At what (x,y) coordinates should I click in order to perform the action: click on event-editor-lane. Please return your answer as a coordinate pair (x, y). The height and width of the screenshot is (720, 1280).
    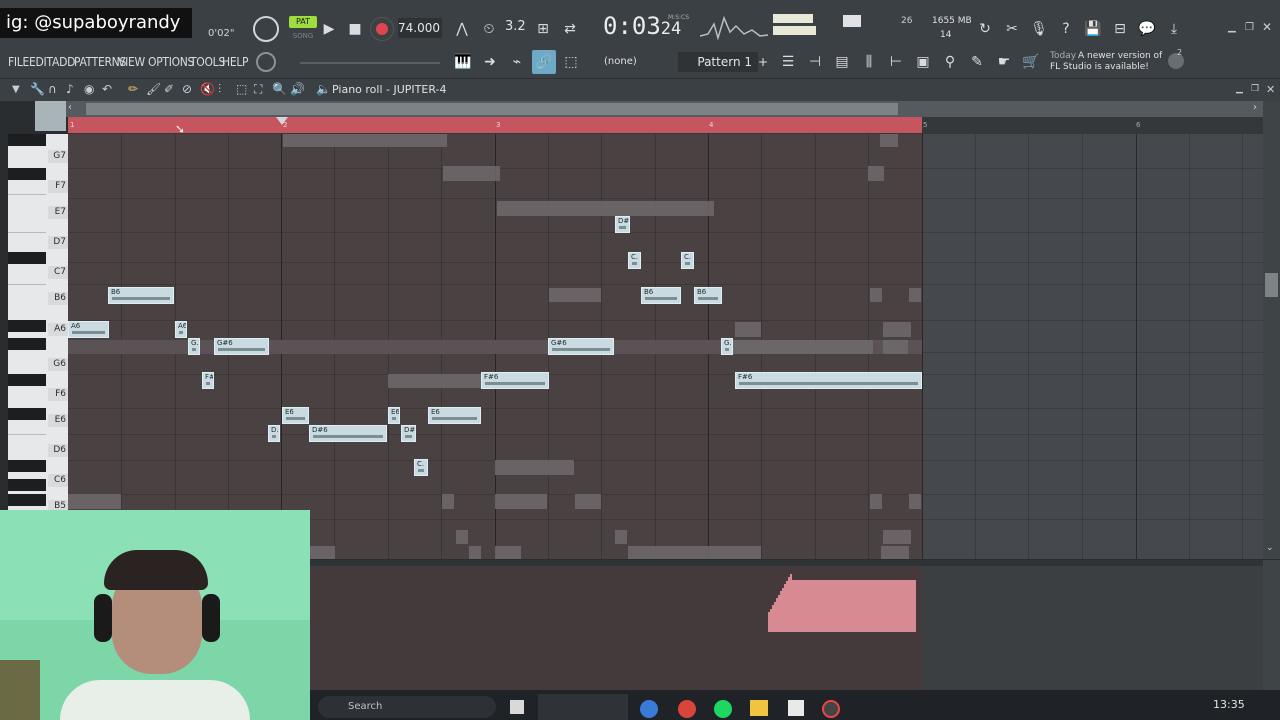
    Looking at the image, I should click on (786, 625).